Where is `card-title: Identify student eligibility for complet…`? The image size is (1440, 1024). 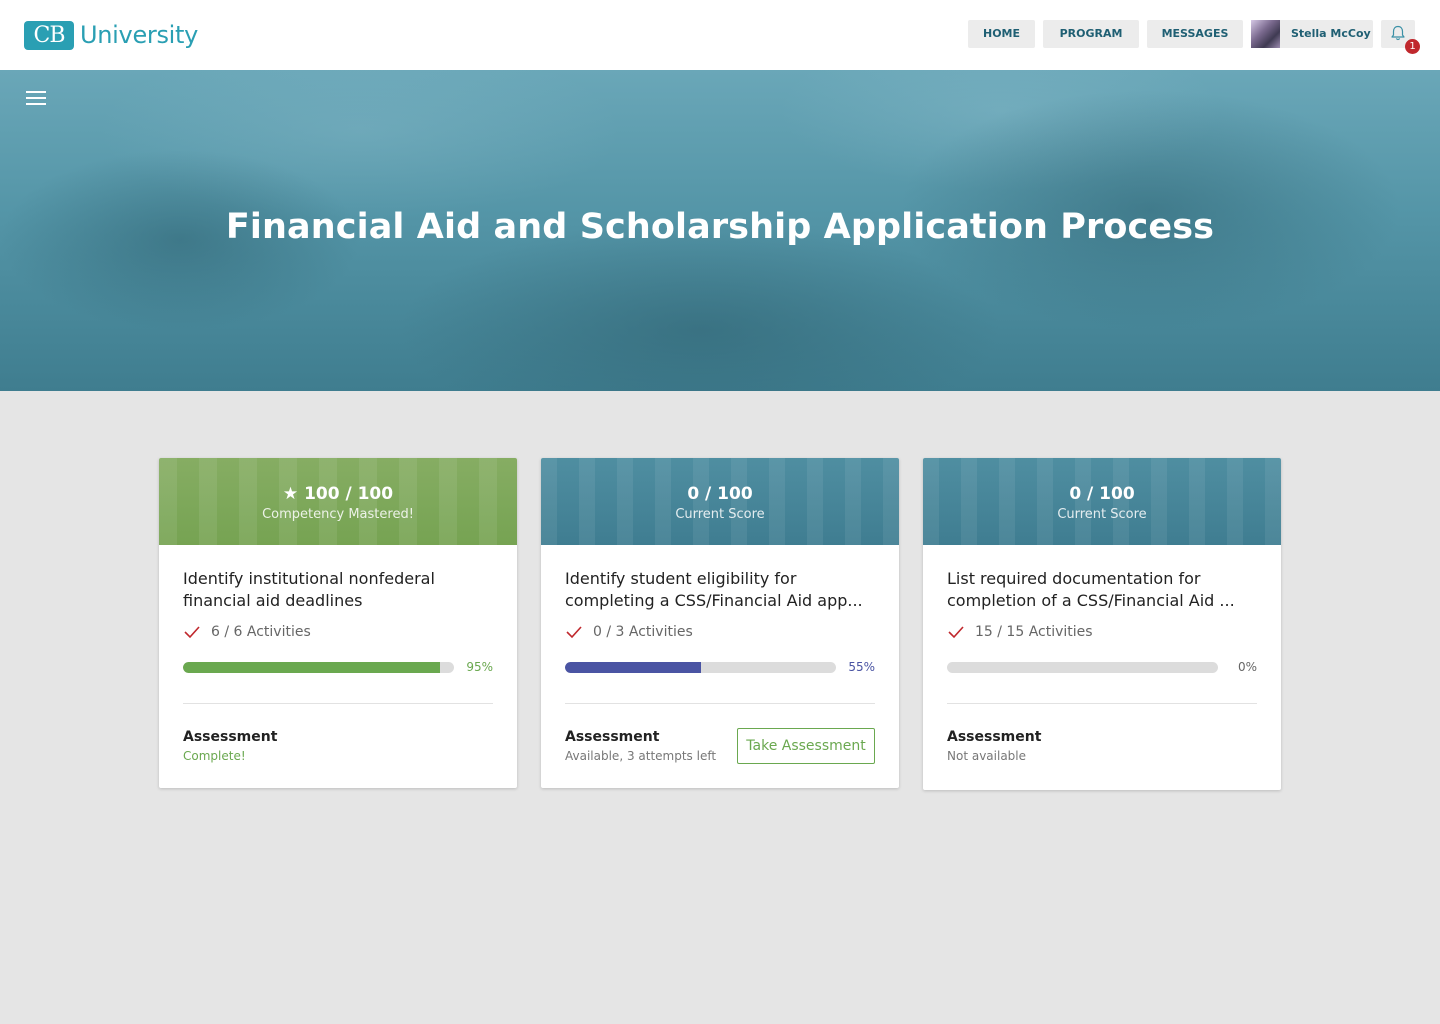 card-title: Identify student eligibility for complet… is located at coordinates (715, 590).